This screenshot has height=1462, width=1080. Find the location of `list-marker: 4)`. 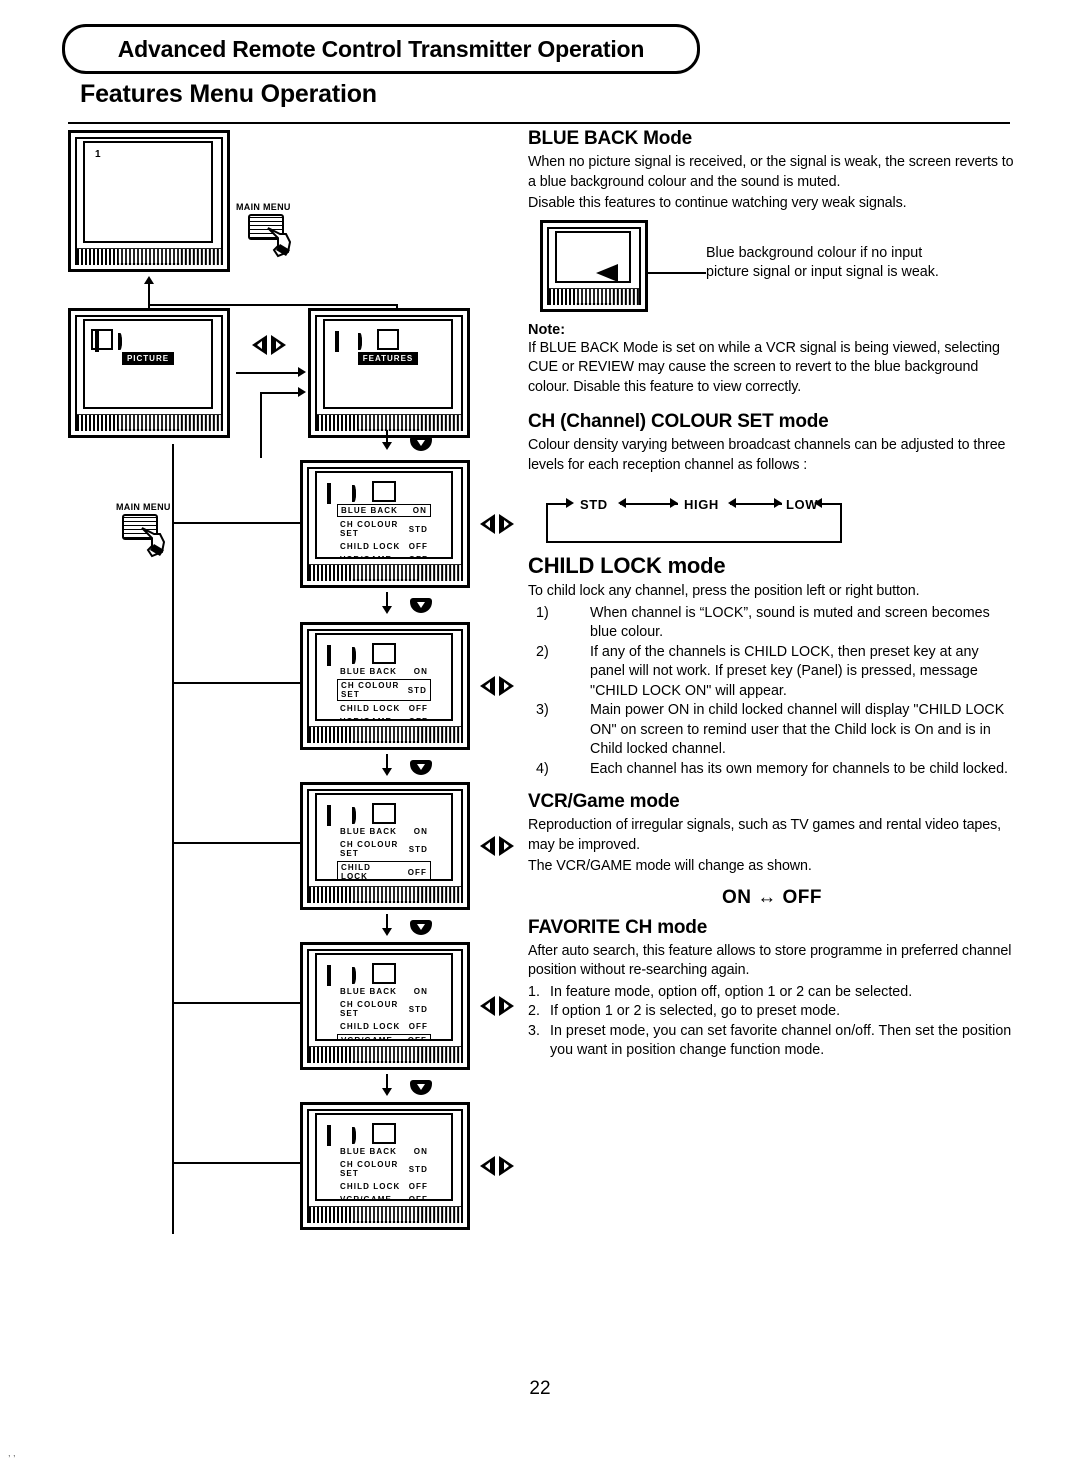

list-marker: 4) is located at coordinates (542, 768).